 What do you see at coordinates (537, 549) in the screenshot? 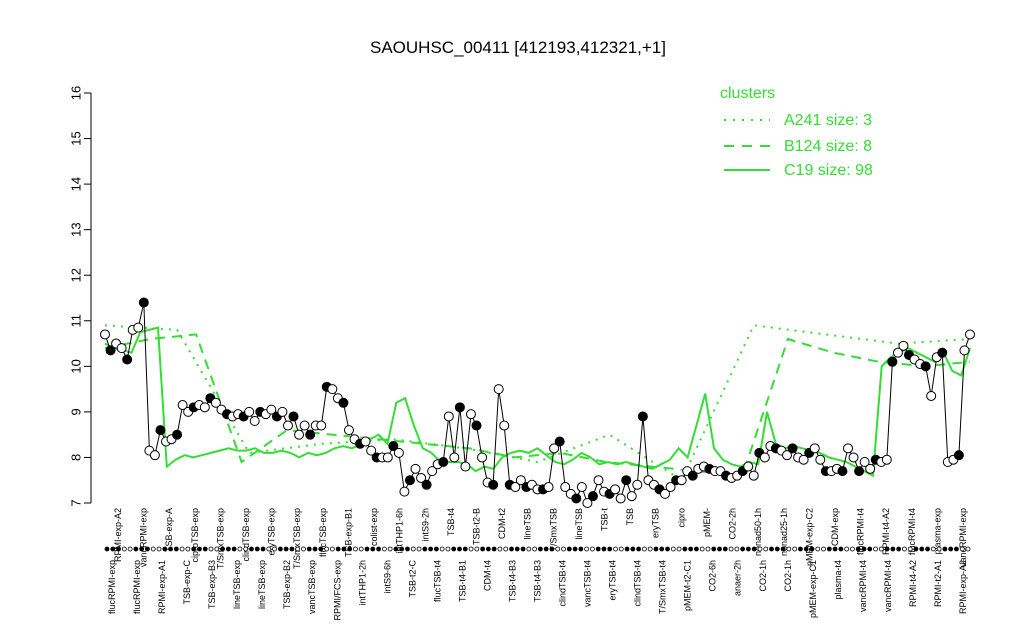
I see `rug-markers` at bounding box center [537, 549].